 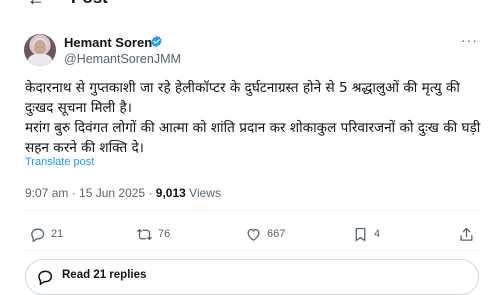 I want to click on tweet-date: 15 Jun 2025, so click(x=112, y=193).